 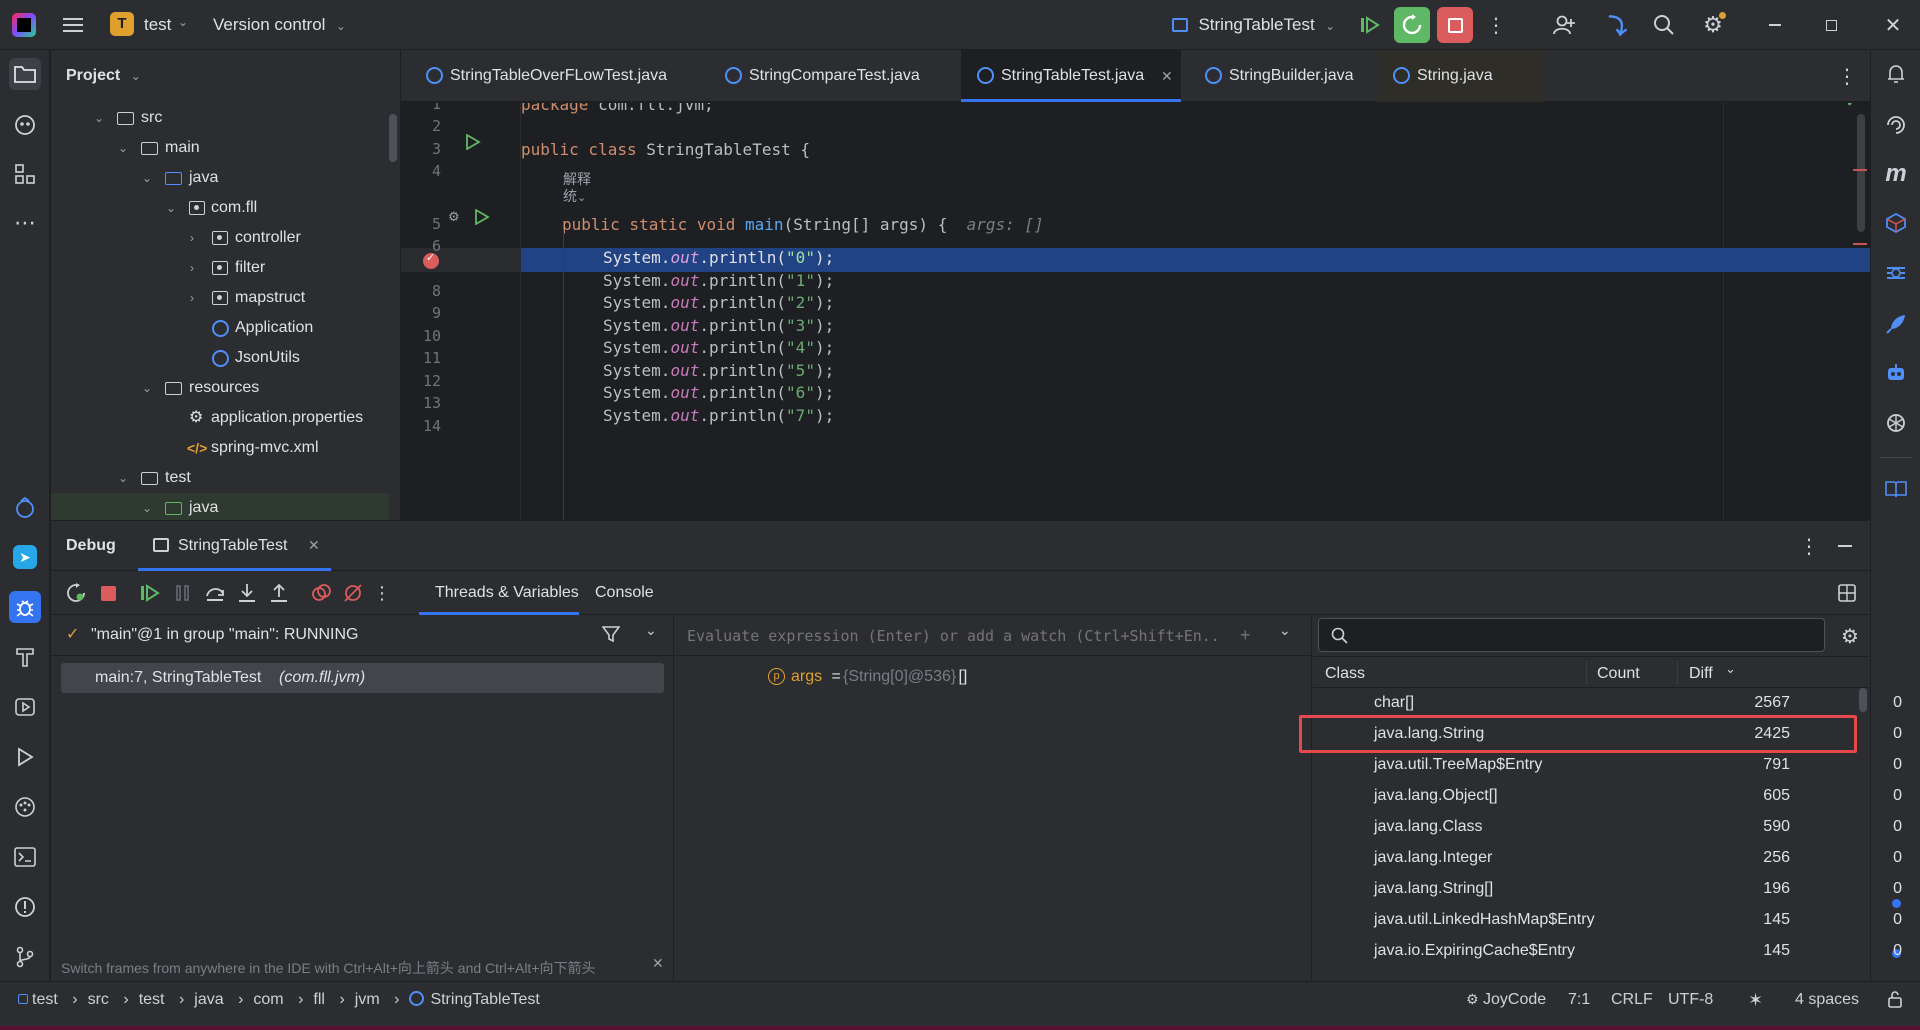 What do you see at coordinates (220, 208) in the screenshot?
I see `tree-item-com-fll: ⌄ com.fll` at bounding box center [220, 208].